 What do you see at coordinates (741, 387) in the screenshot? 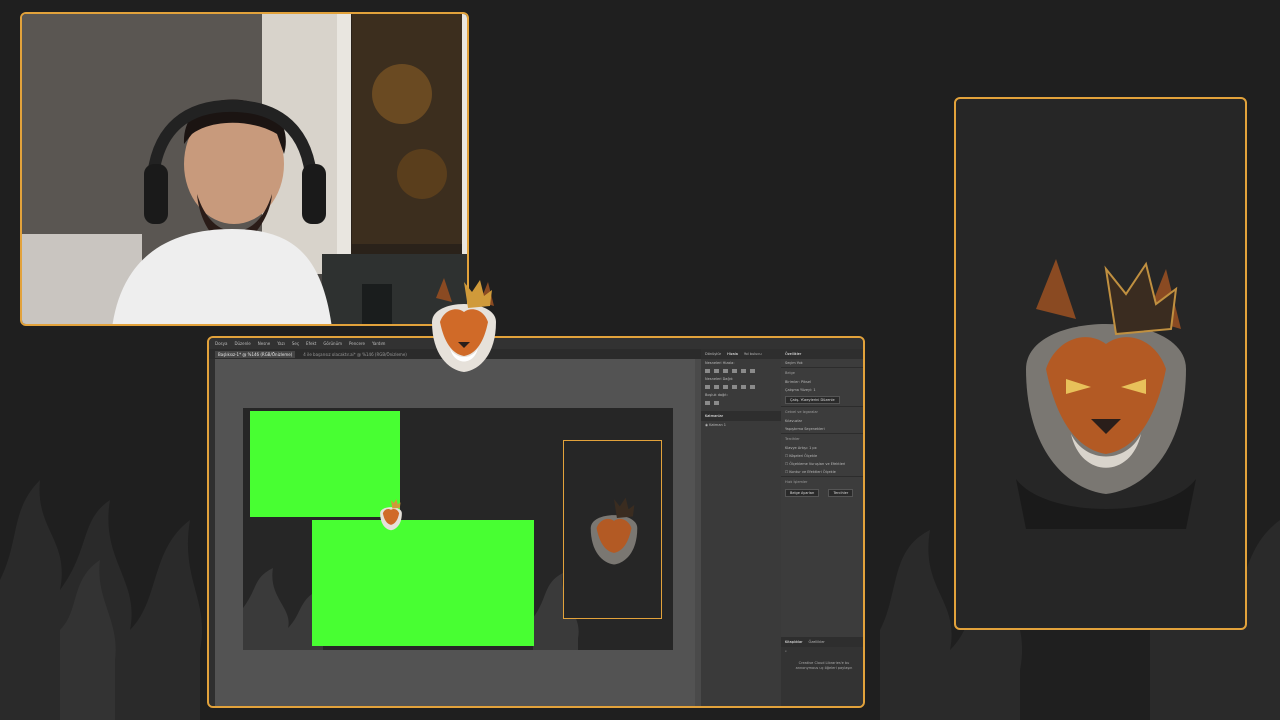
I see `distribute-icons` at bounding box center [741, 387].